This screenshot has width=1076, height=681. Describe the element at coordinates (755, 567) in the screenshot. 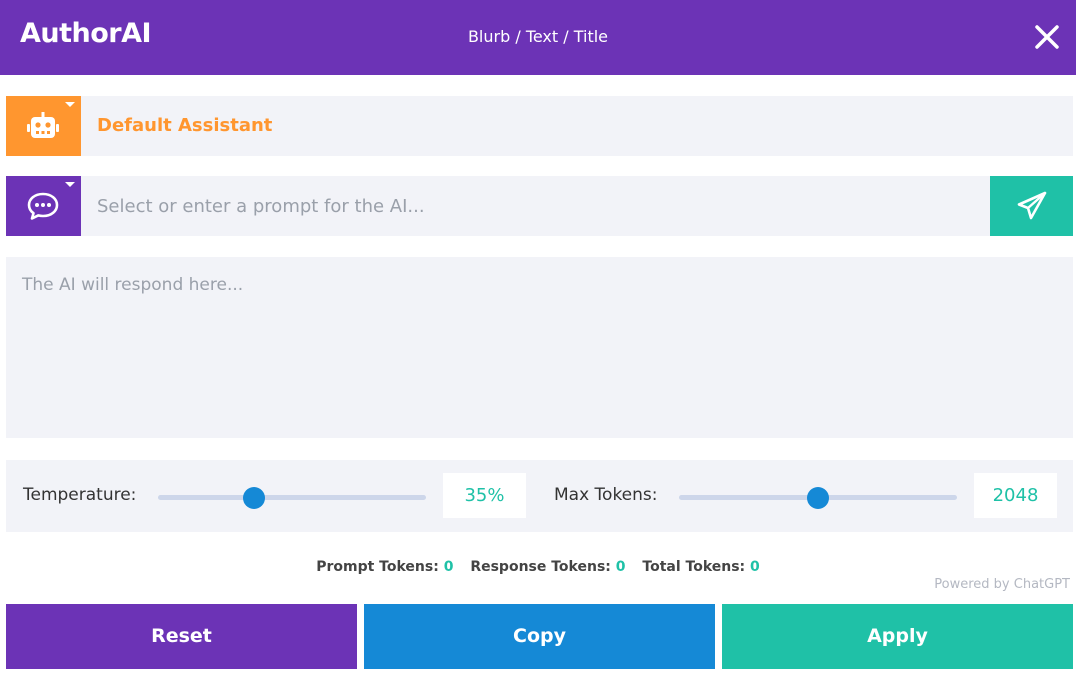

I see `total-tokens-value: 0` at that location.